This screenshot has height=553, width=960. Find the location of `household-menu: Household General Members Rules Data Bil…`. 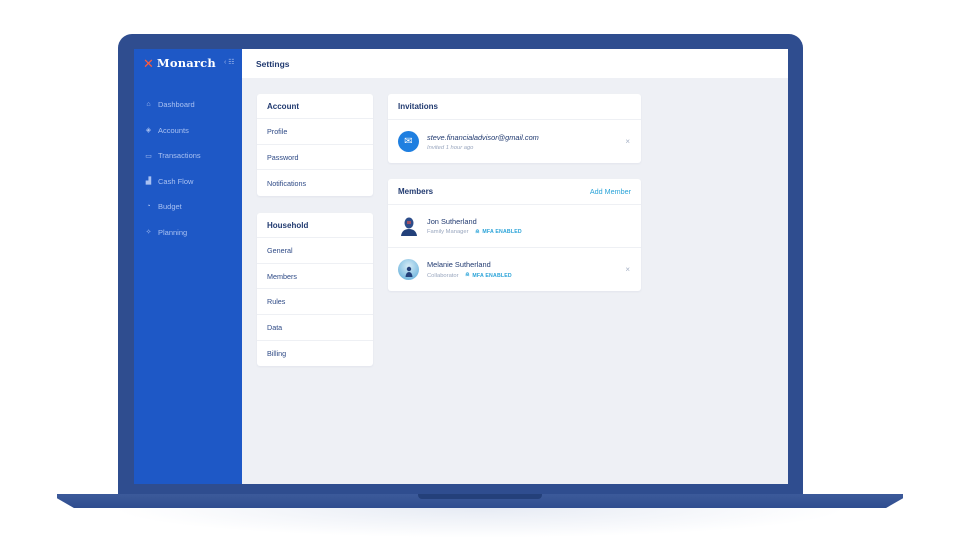

household-menu: Household General Members Rules Data Bil… is located at coordinates (315, 290).